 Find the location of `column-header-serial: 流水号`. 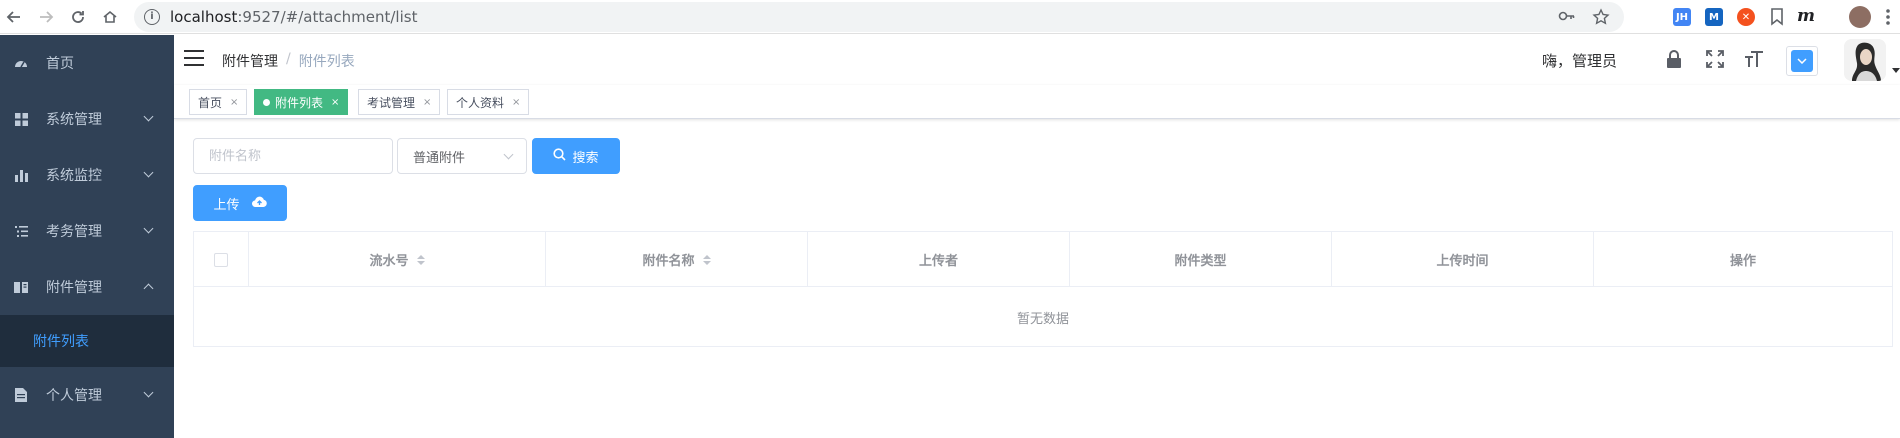

column-header-serial: 流水号 is located at coordinates (397, 259).